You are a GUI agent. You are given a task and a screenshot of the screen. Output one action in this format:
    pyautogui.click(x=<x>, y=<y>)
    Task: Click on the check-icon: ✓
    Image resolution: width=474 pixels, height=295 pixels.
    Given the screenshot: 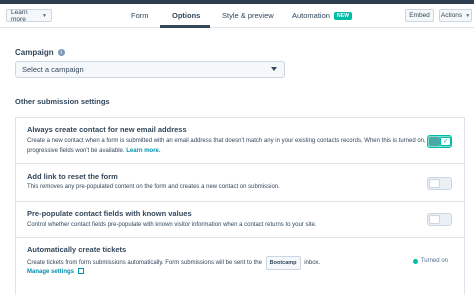 What is the action you would take?
    pyautogui.click(x=445, y=141)
    